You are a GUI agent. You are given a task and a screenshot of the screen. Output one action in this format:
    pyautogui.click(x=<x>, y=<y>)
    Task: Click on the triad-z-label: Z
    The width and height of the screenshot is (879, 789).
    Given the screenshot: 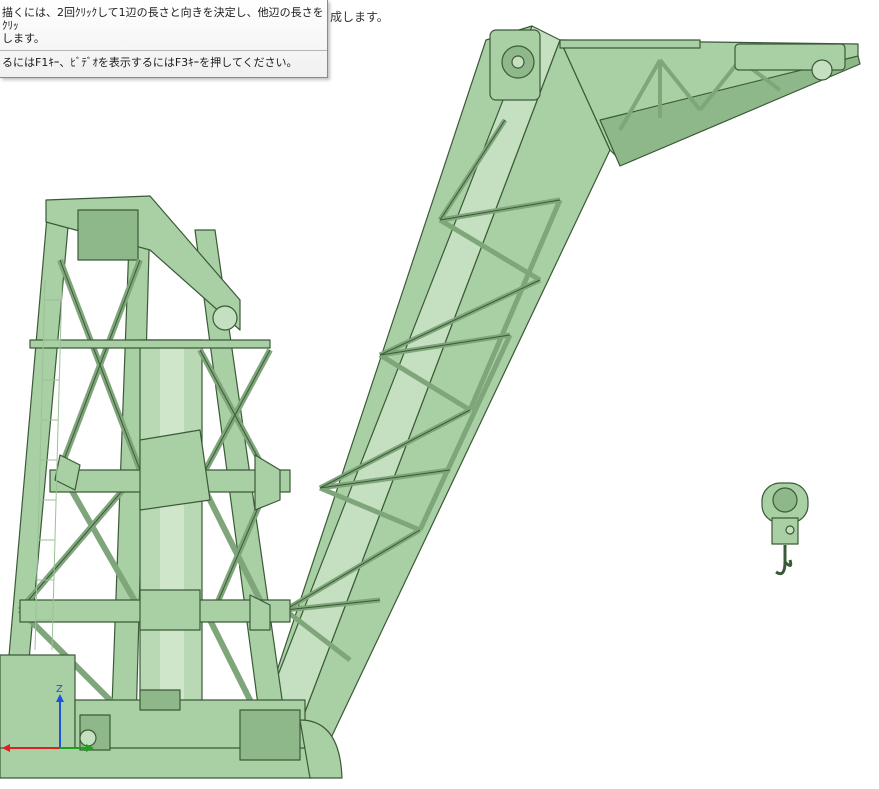 What is the action you would take?
    pyautogui.click(x=59, y=689)
    